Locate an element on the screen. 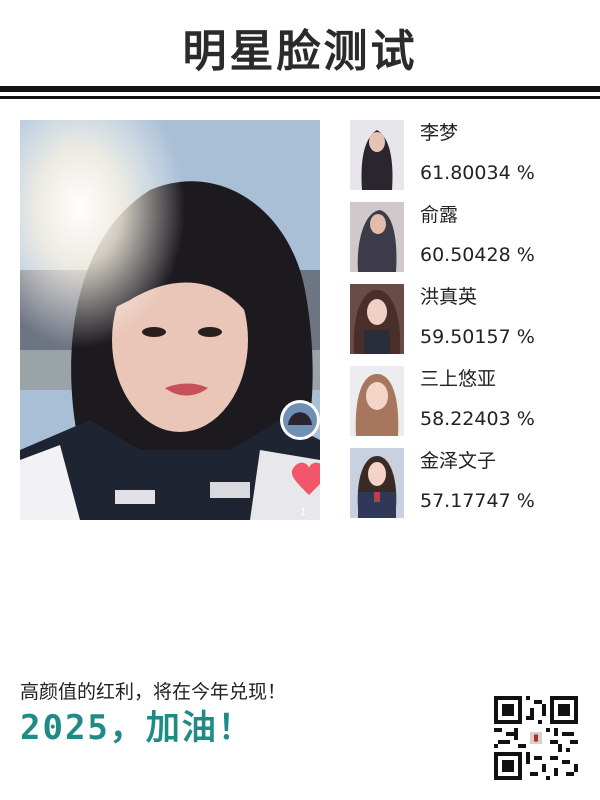 The image size is (600, 800). header-divider-thin is located at coordinates (300, 97).